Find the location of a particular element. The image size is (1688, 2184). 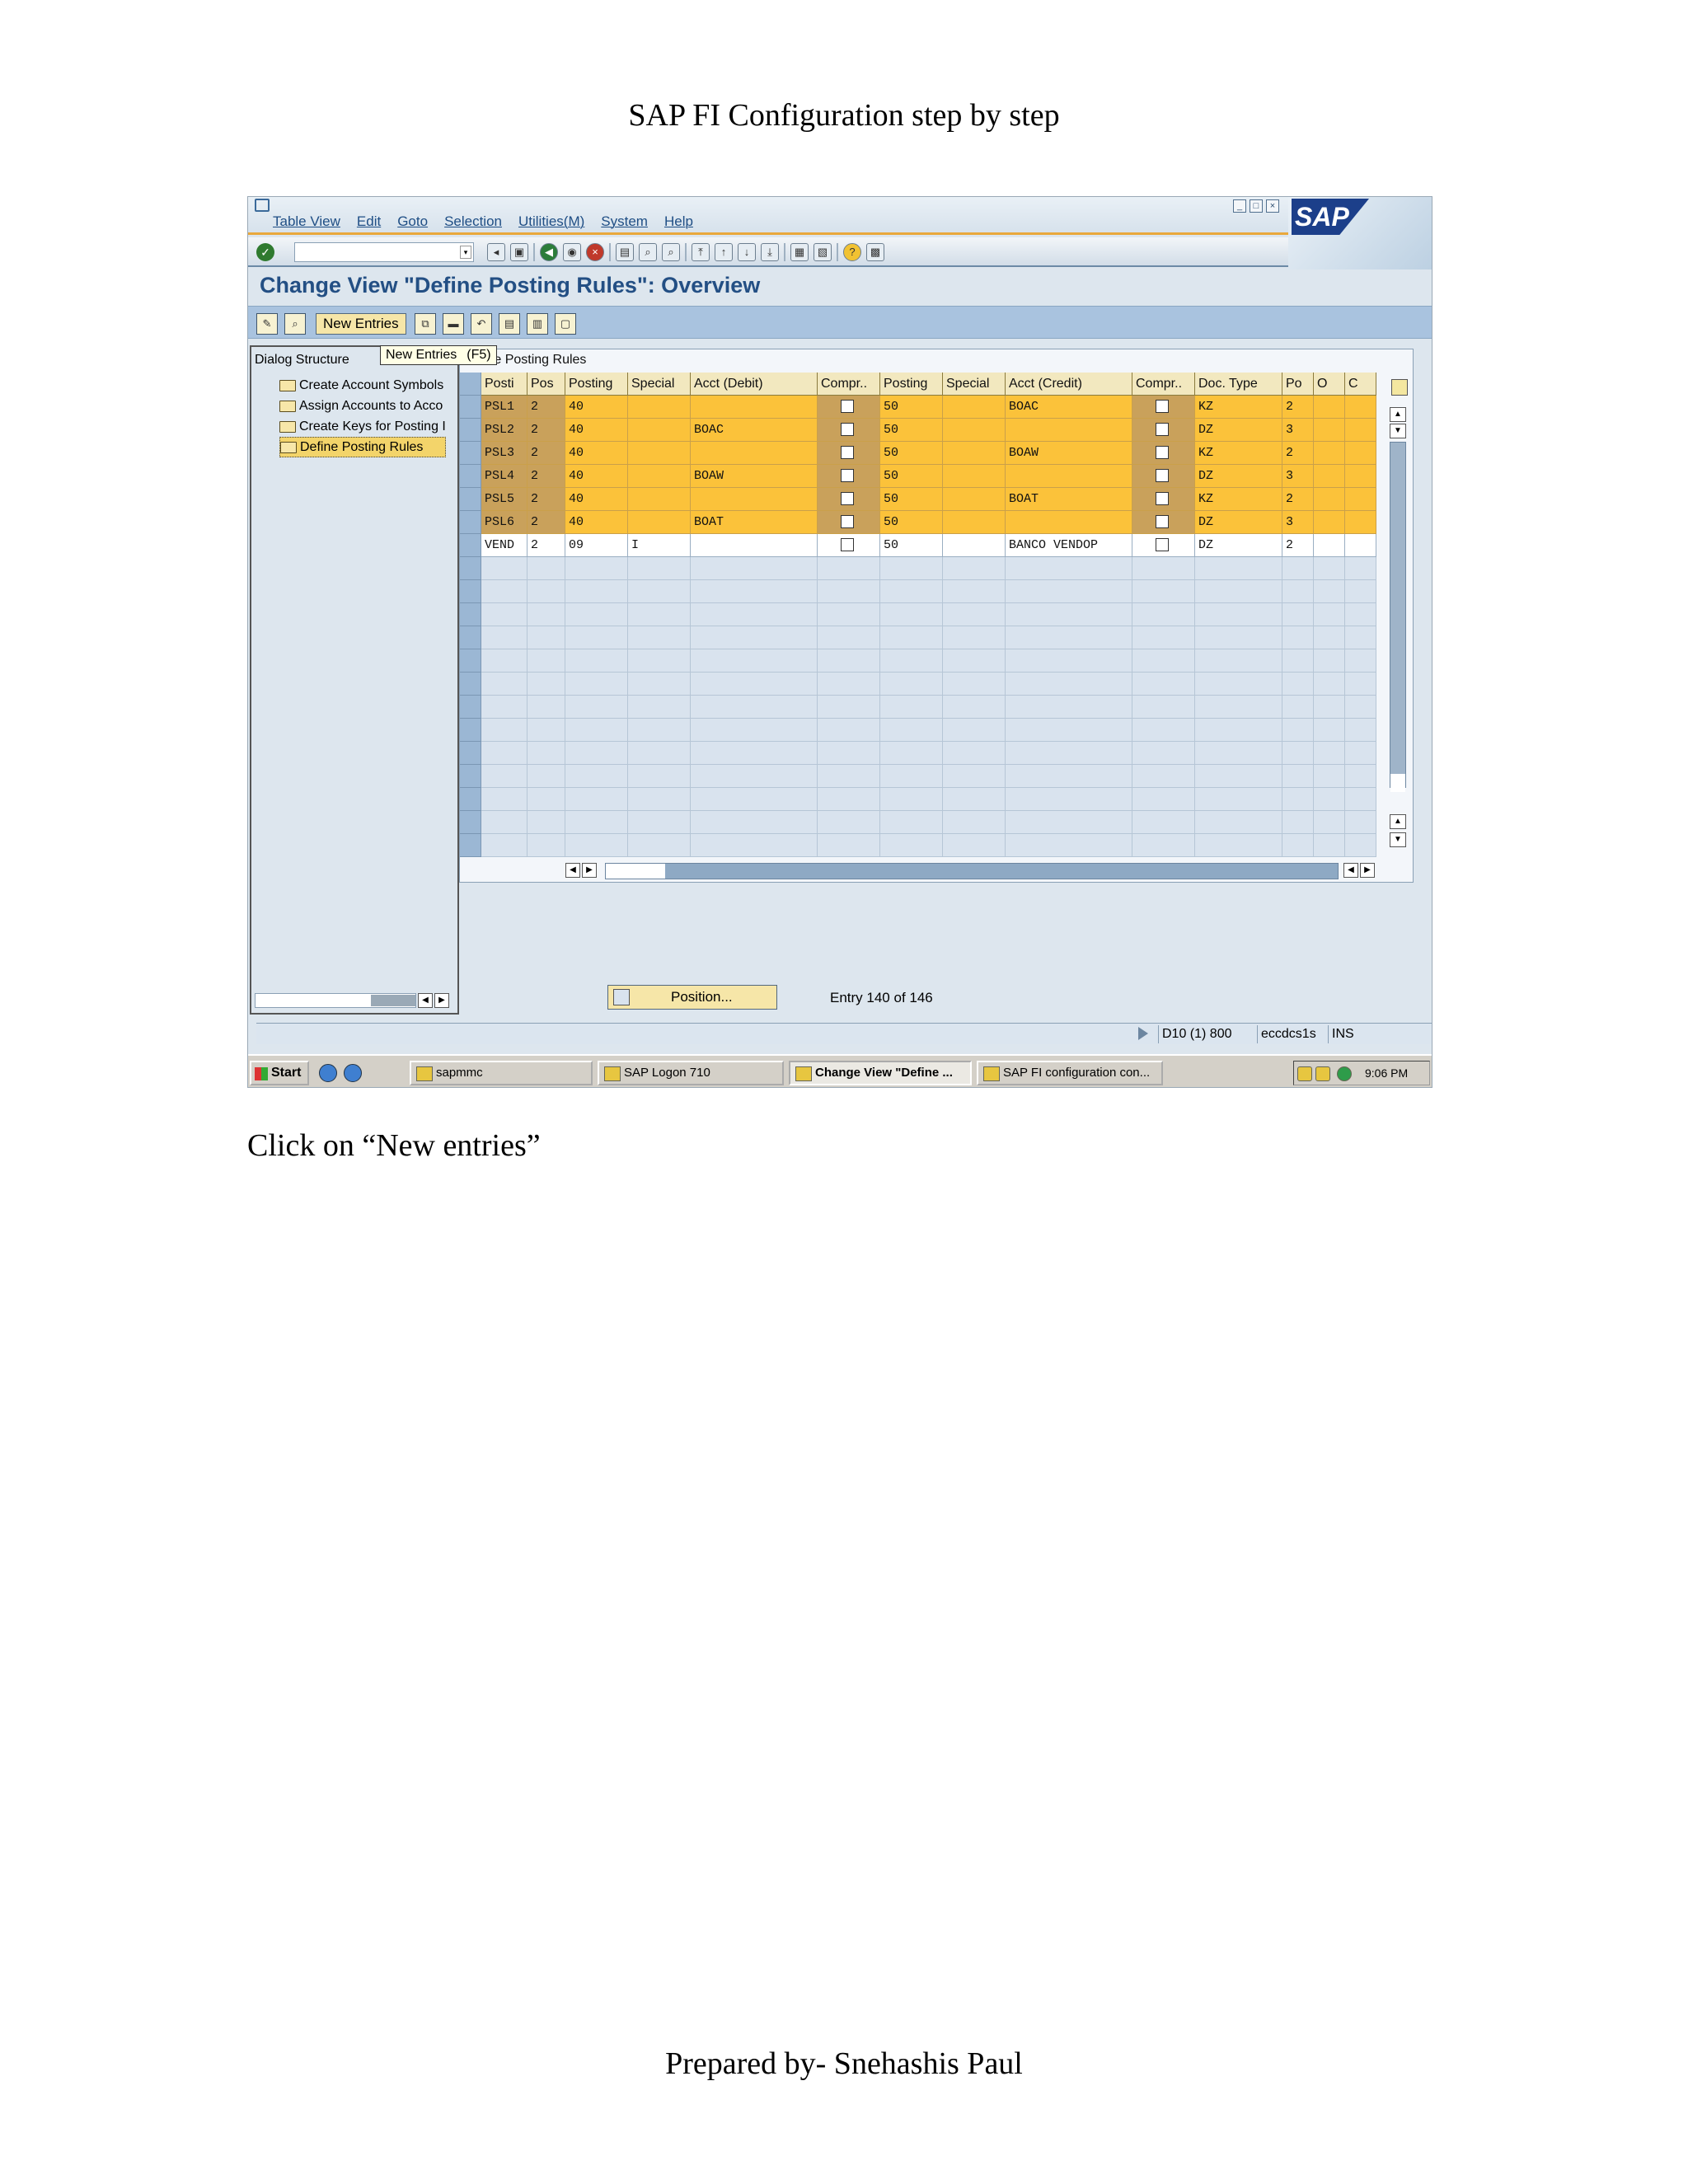

shortcut-icon: ▧ is located at coordinates (823, 252).